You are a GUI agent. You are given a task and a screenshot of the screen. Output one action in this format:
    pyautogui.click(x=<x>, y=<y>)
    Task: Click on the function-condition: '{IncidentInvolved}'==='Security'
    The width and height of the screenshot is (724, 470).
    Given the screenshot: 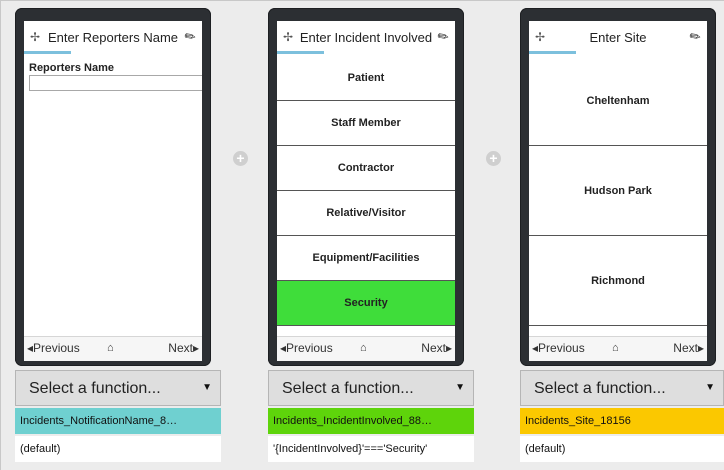 What is the action you would take?
    pyautogui.click(x=371, y=449)
    